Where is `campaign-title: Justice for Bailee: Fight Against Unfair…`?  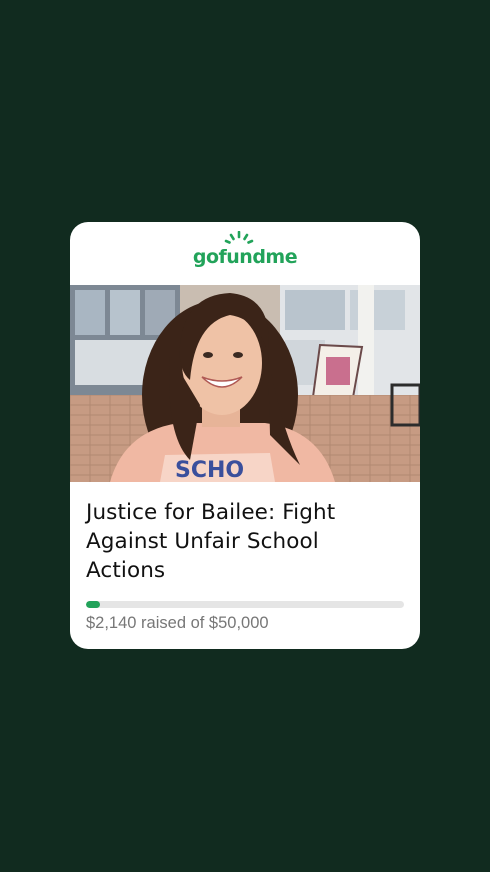 campaign-title: Justice for Bailee: Fight Against Unfair… is located at coordinates (245, 541).